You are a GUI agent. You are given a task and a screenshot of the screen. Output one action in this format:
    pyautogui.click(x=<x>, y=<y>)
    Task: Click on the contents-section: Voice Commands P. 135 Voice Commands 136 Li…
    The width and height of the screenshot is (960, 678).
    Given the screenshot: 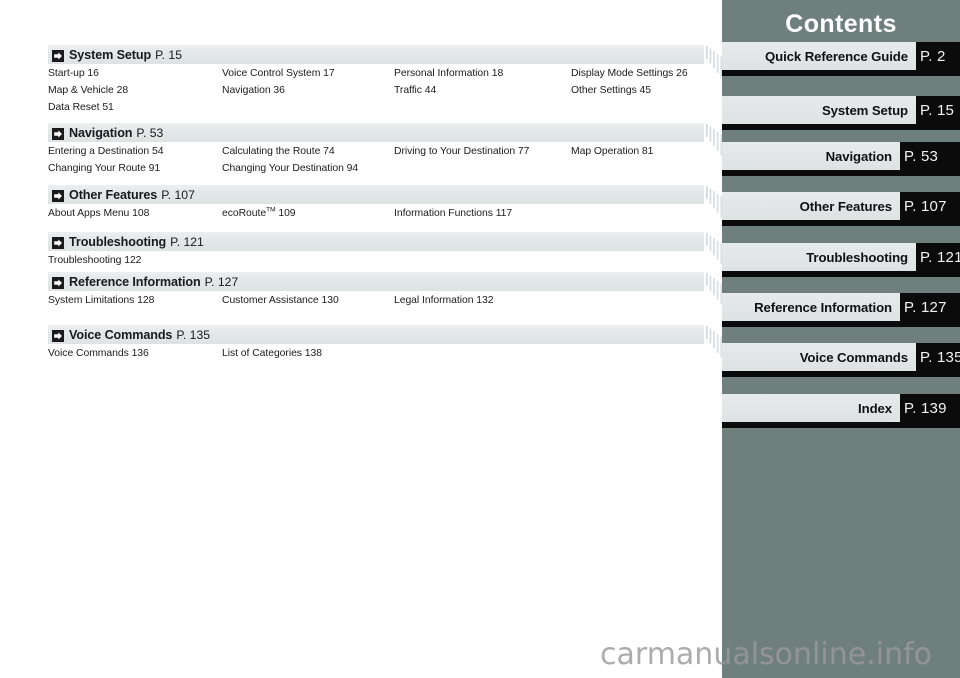 What is the action you would take?
    pyautogui.click(x=396, y=348)
    